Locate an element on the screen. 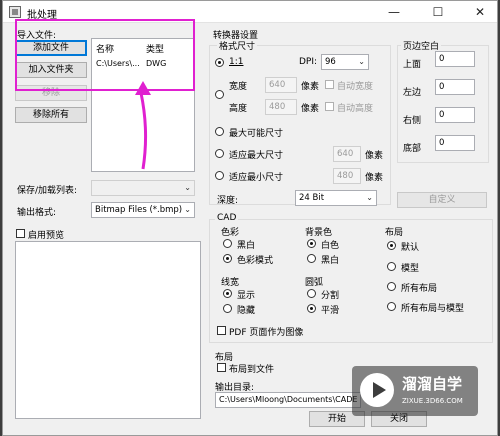 This screenshot has width=500, height=436. output-format-value: Bitmap Files (*.bmp) is located at coordinates (139, 210).